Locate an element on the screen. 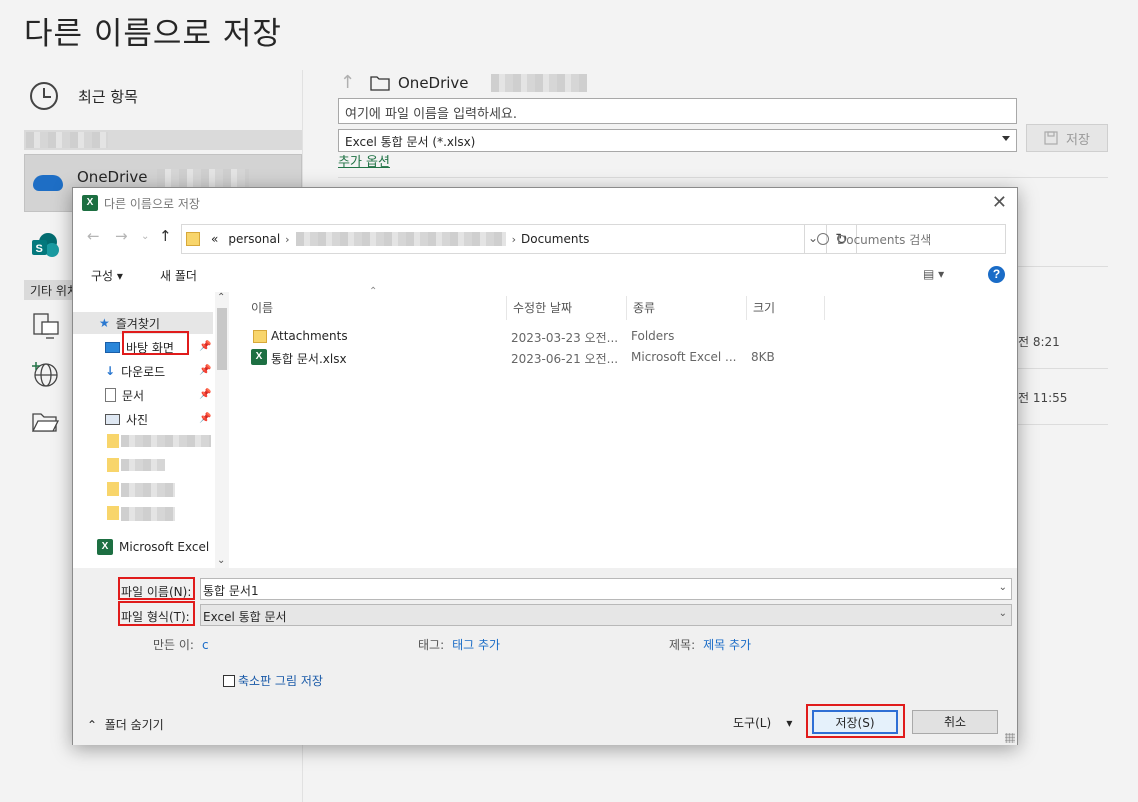 Image resolution: width=1138 pixels, height=802 pixels. dialog-titlebar: X 다른 이름으로 저장 ✕ is located at coordinates (545, 203).